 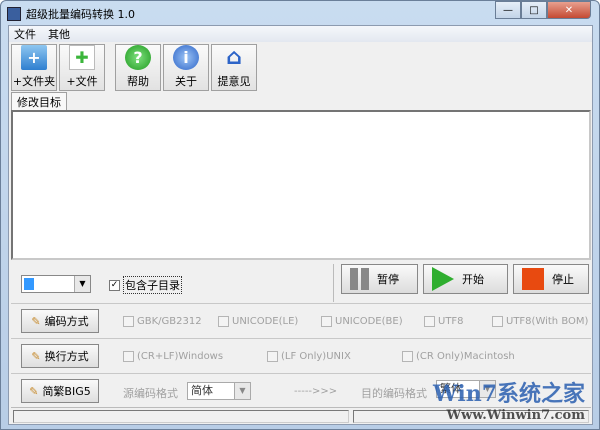 I want to click on home-icon: ⌂, so click(x=234, y=57).